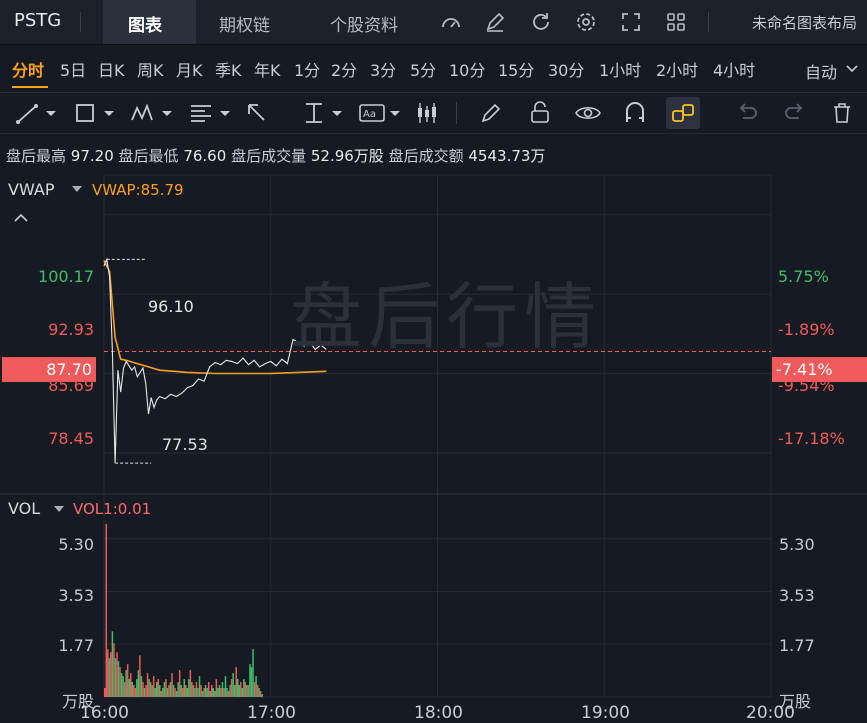 The width and height of the screenshot is (867, 723). Describe the element at coordinates (446, 317) in the screenshot. I see `watermark: 盘后行情` at that location.